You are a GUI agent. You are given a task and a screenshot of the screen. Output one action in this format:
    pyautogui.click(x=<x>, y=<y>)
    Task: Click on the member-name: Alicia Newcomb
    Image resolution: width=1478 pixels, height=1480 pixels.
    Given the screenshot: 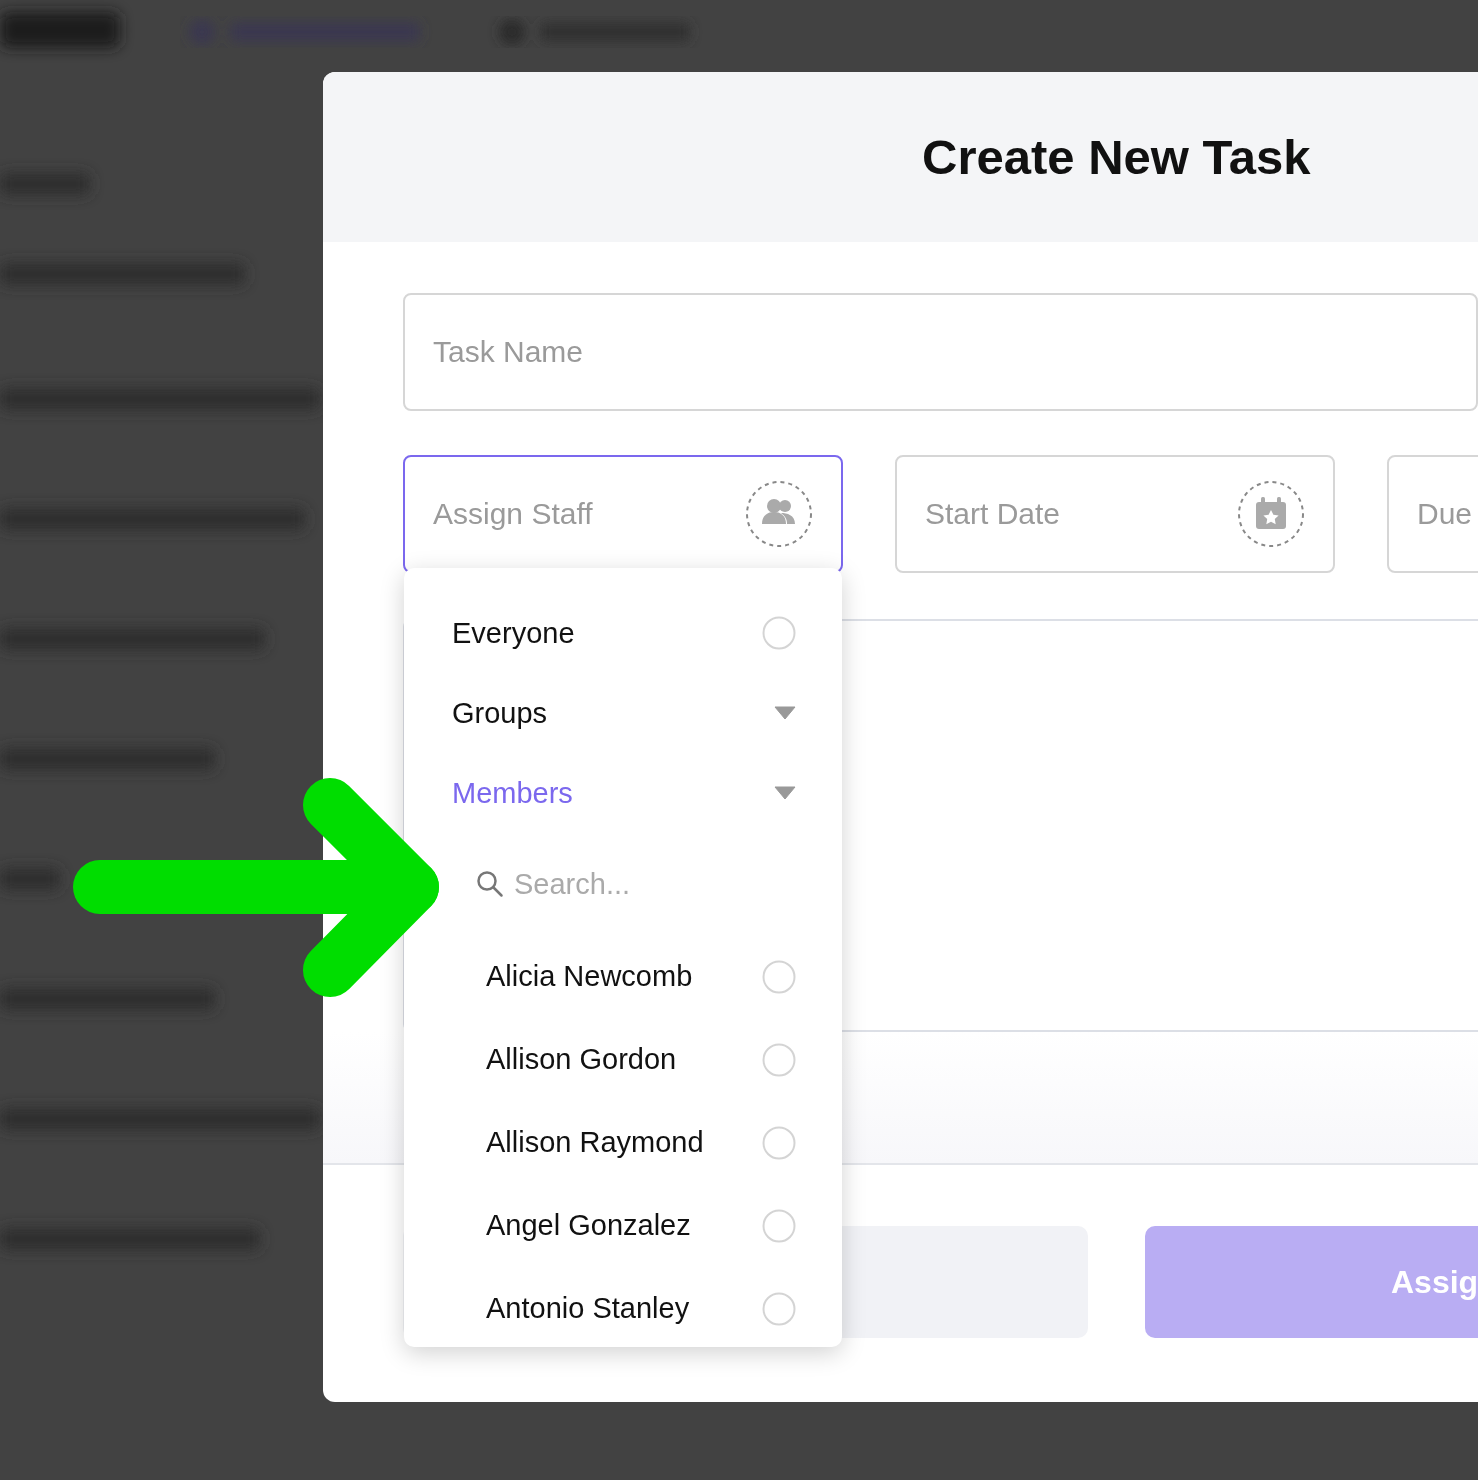 What is the action you would take?
    pyautogui.click(x=589, y=976)
    